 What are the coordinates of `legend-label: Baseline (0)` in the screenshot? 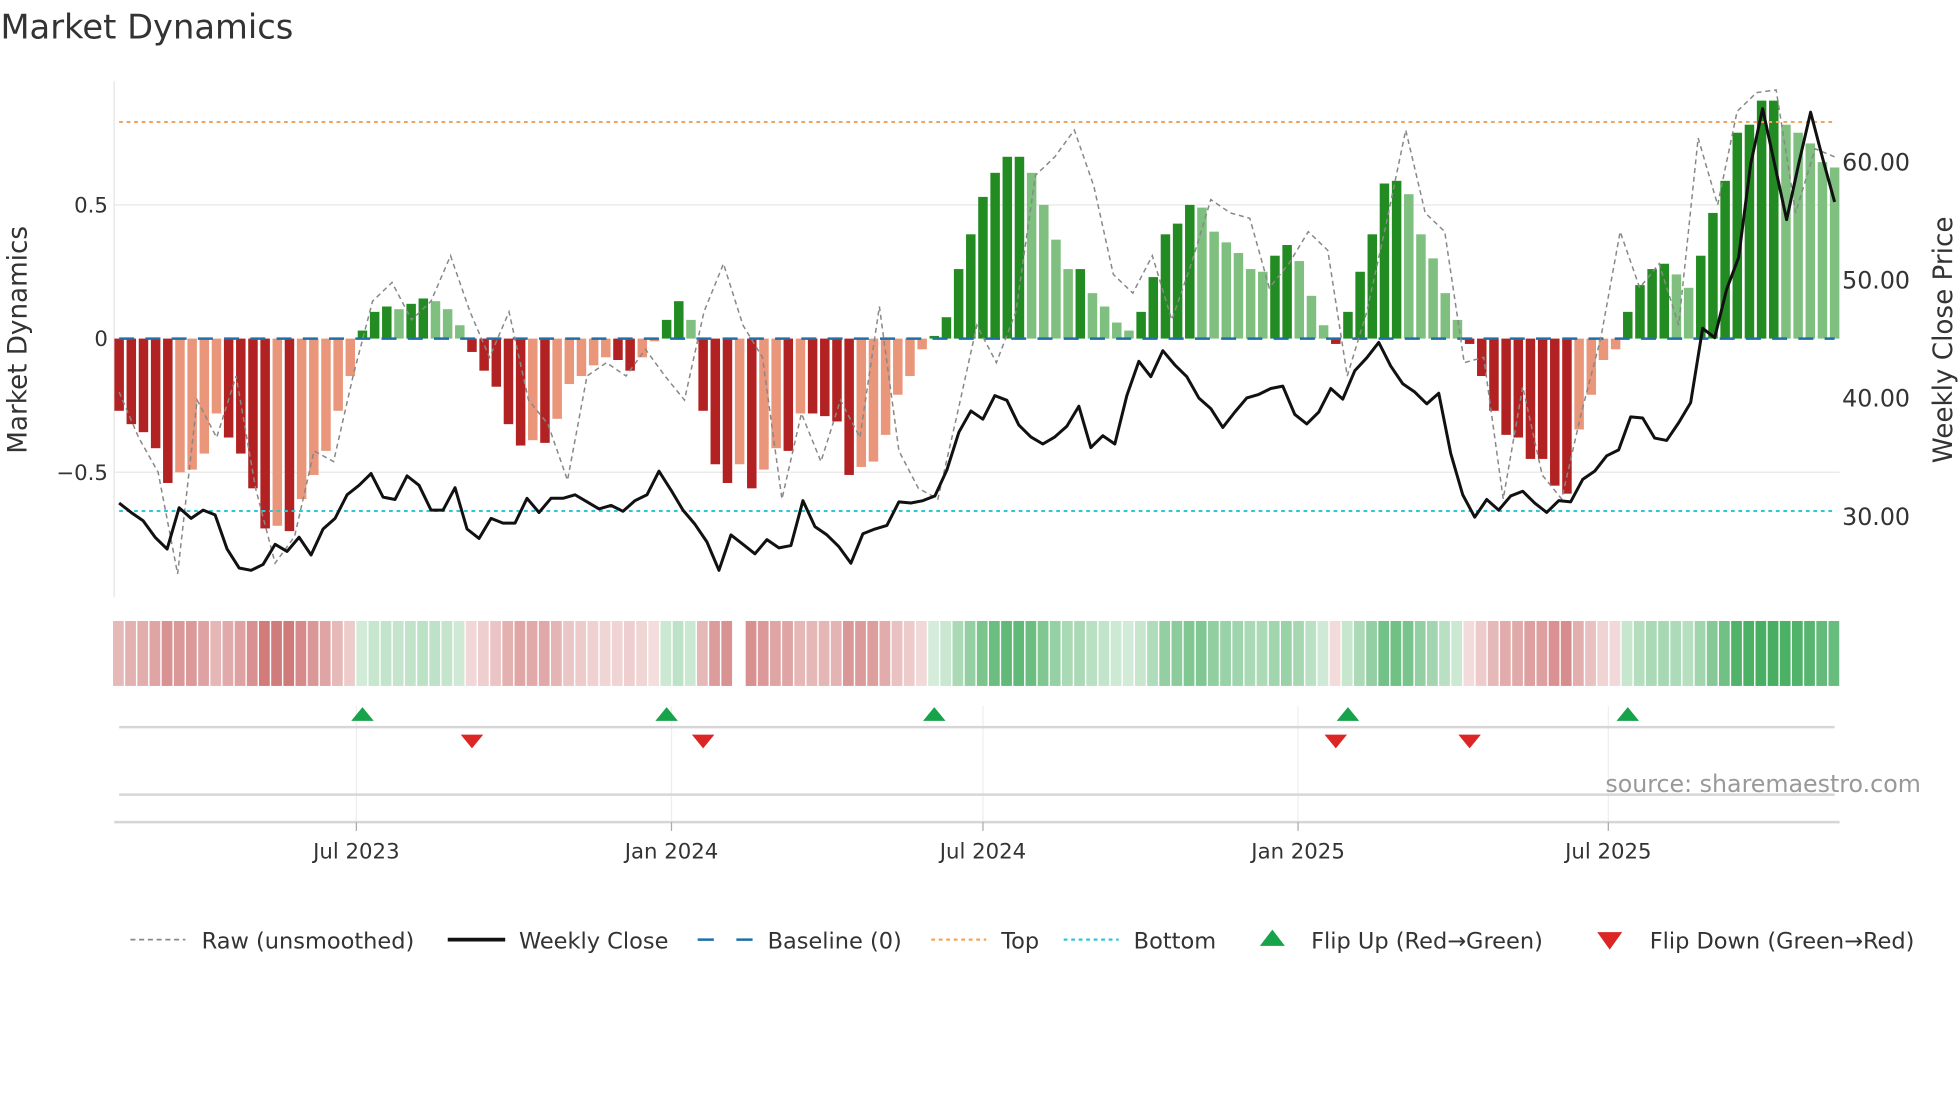 It's located at (835, 941).